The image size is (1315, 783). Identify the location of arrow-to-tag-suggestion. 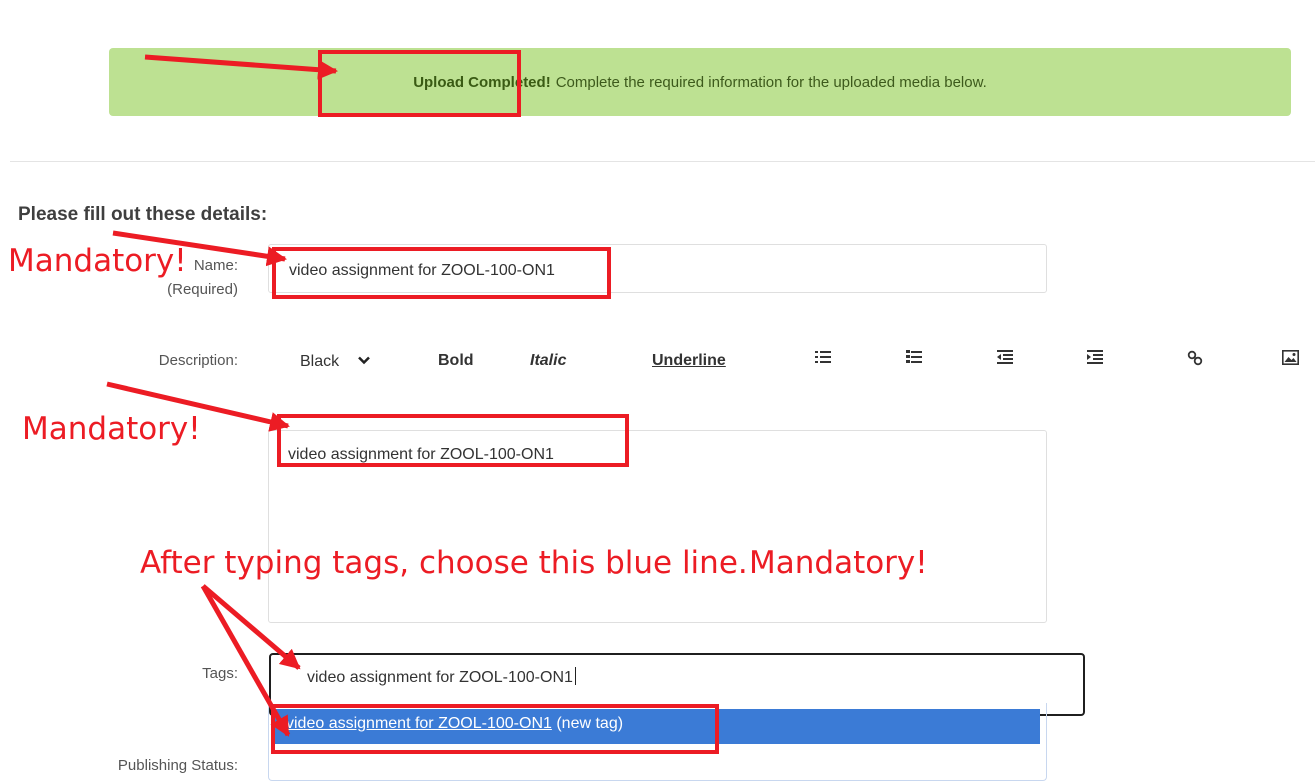
(245, 660).